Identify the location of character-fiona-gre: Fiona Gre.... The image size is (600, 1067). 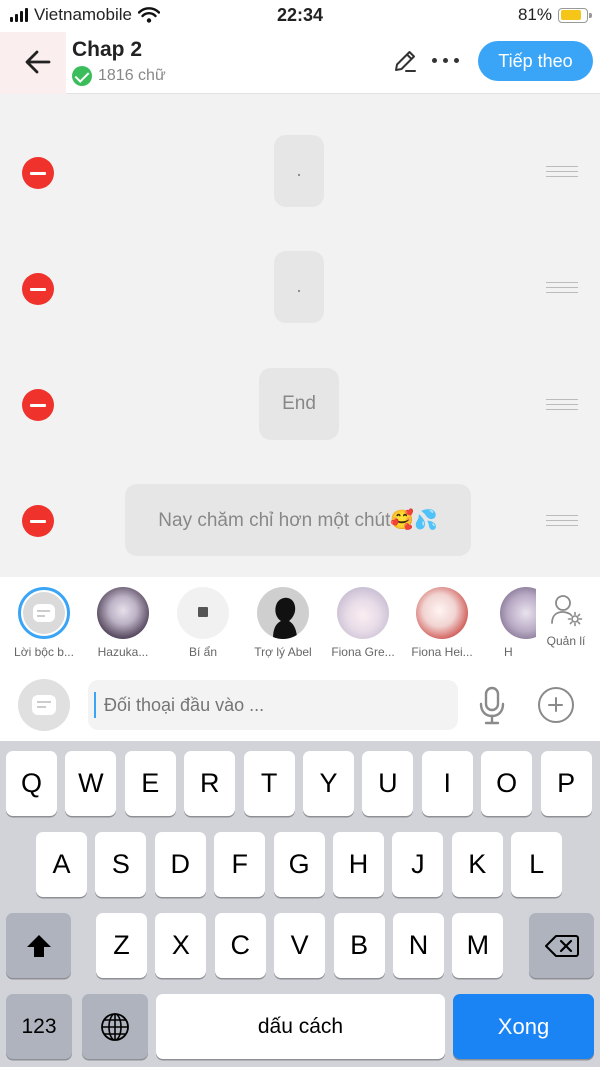
(363, 623).